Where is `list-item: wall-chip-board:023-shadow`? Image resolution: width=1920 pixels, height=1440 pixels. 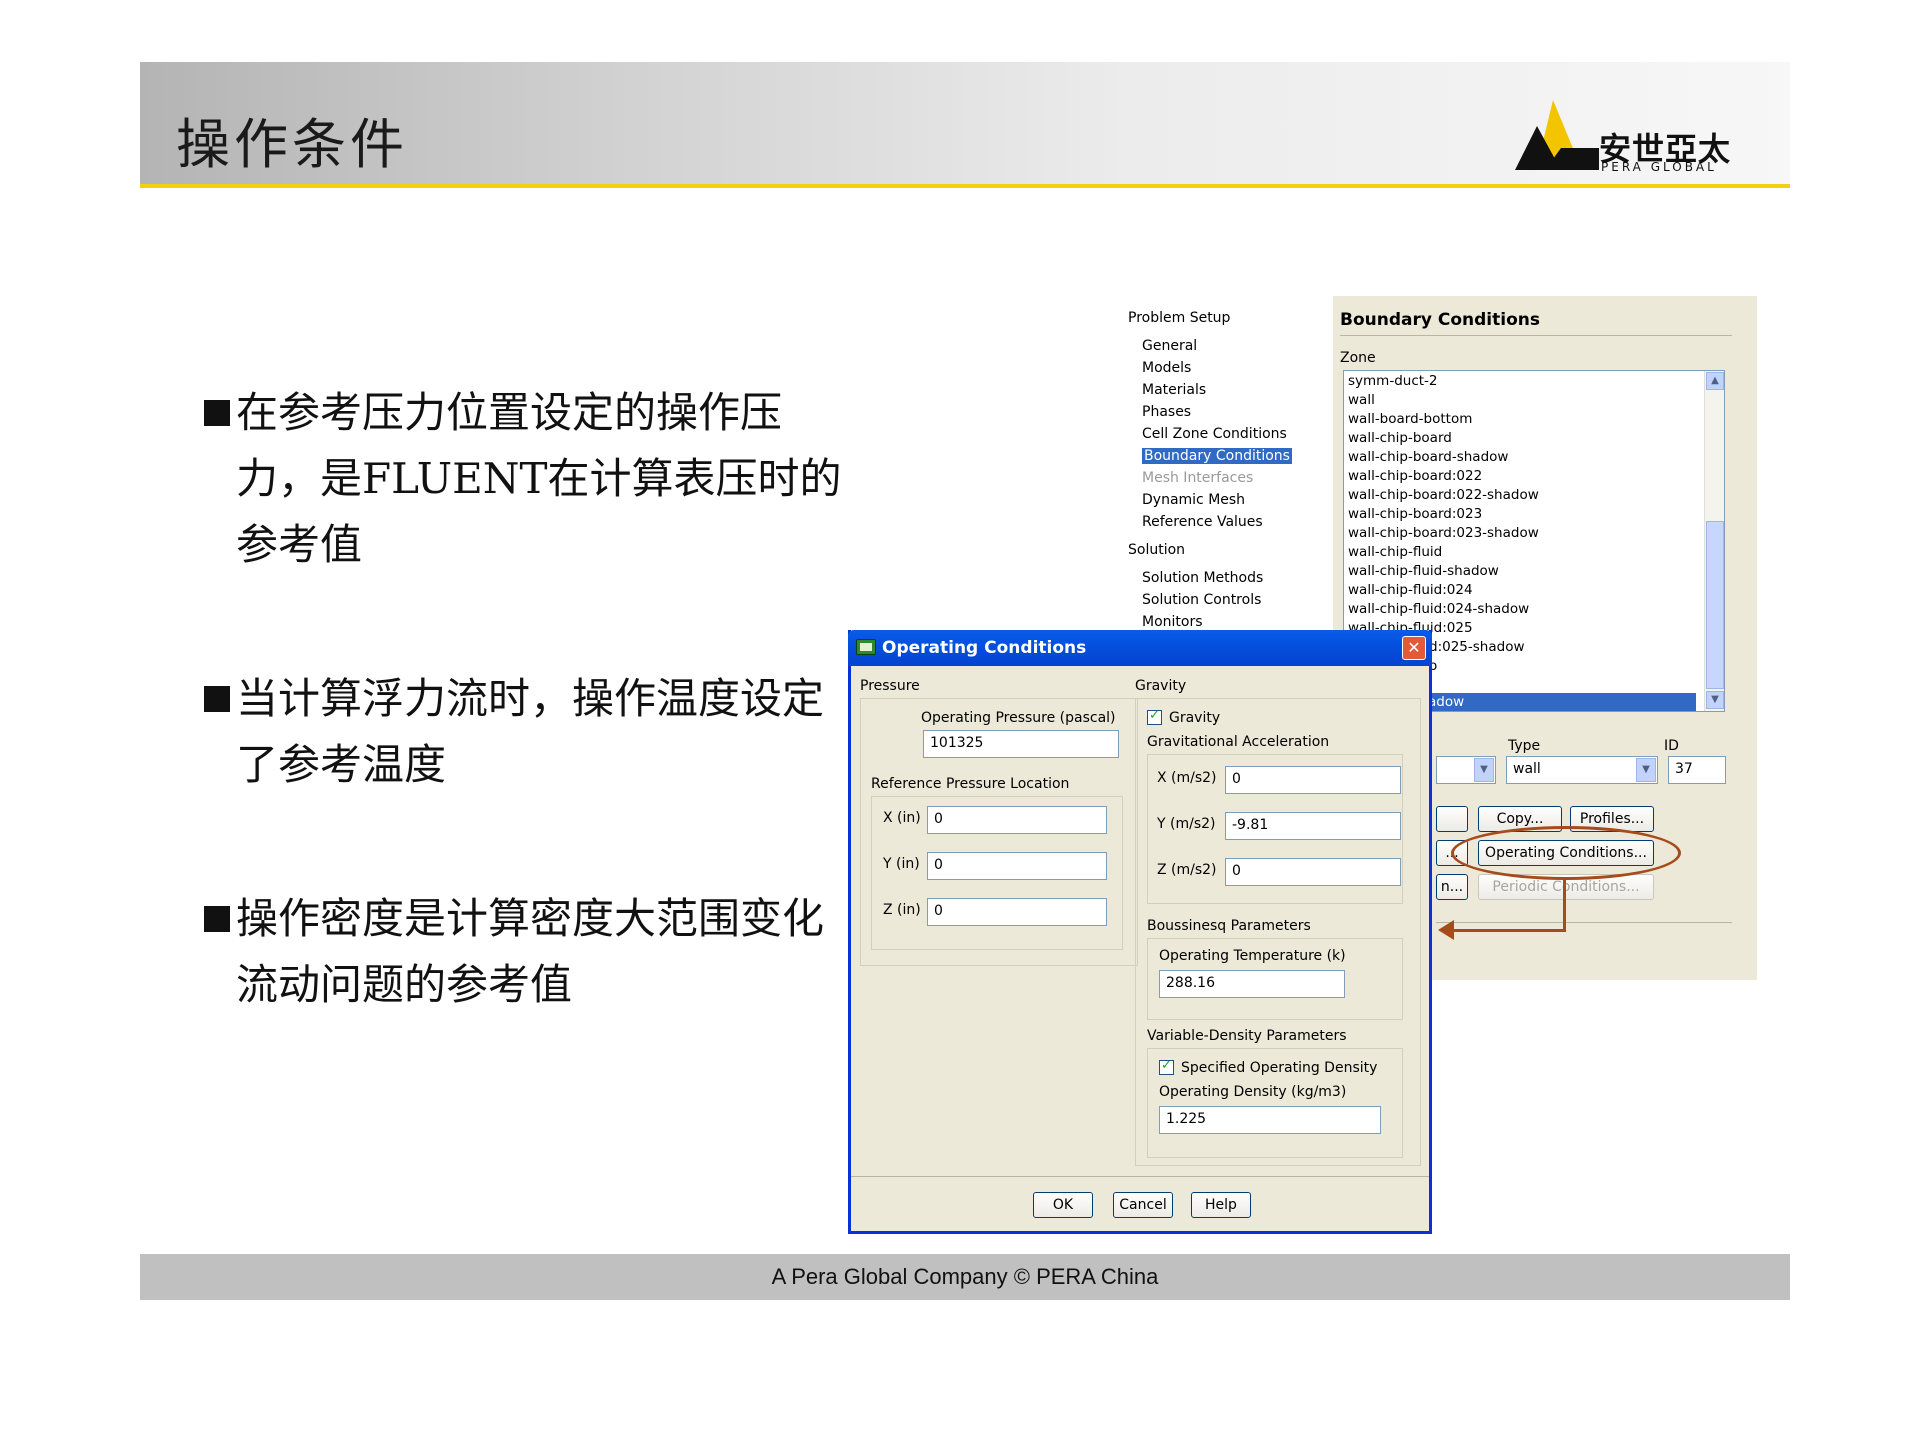 list-item: wall-chip-board:023-shadow is located at coordinates (1443, 533).